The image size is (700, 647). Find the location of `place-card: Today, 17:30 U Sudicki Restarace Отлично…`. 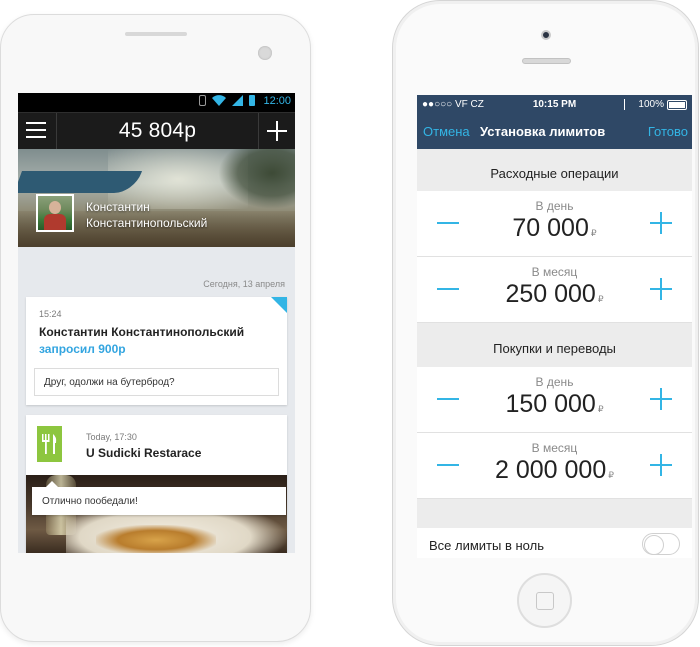

place-card: Today, 17:30 U Sudicki Restarace Отлично… is located at coordinates (156, 484).